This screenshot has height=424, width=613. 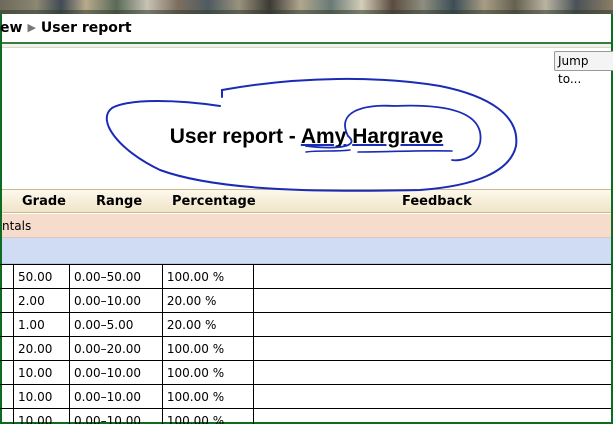 I want to click on category-label: ntals, so click(x=17, y=226).